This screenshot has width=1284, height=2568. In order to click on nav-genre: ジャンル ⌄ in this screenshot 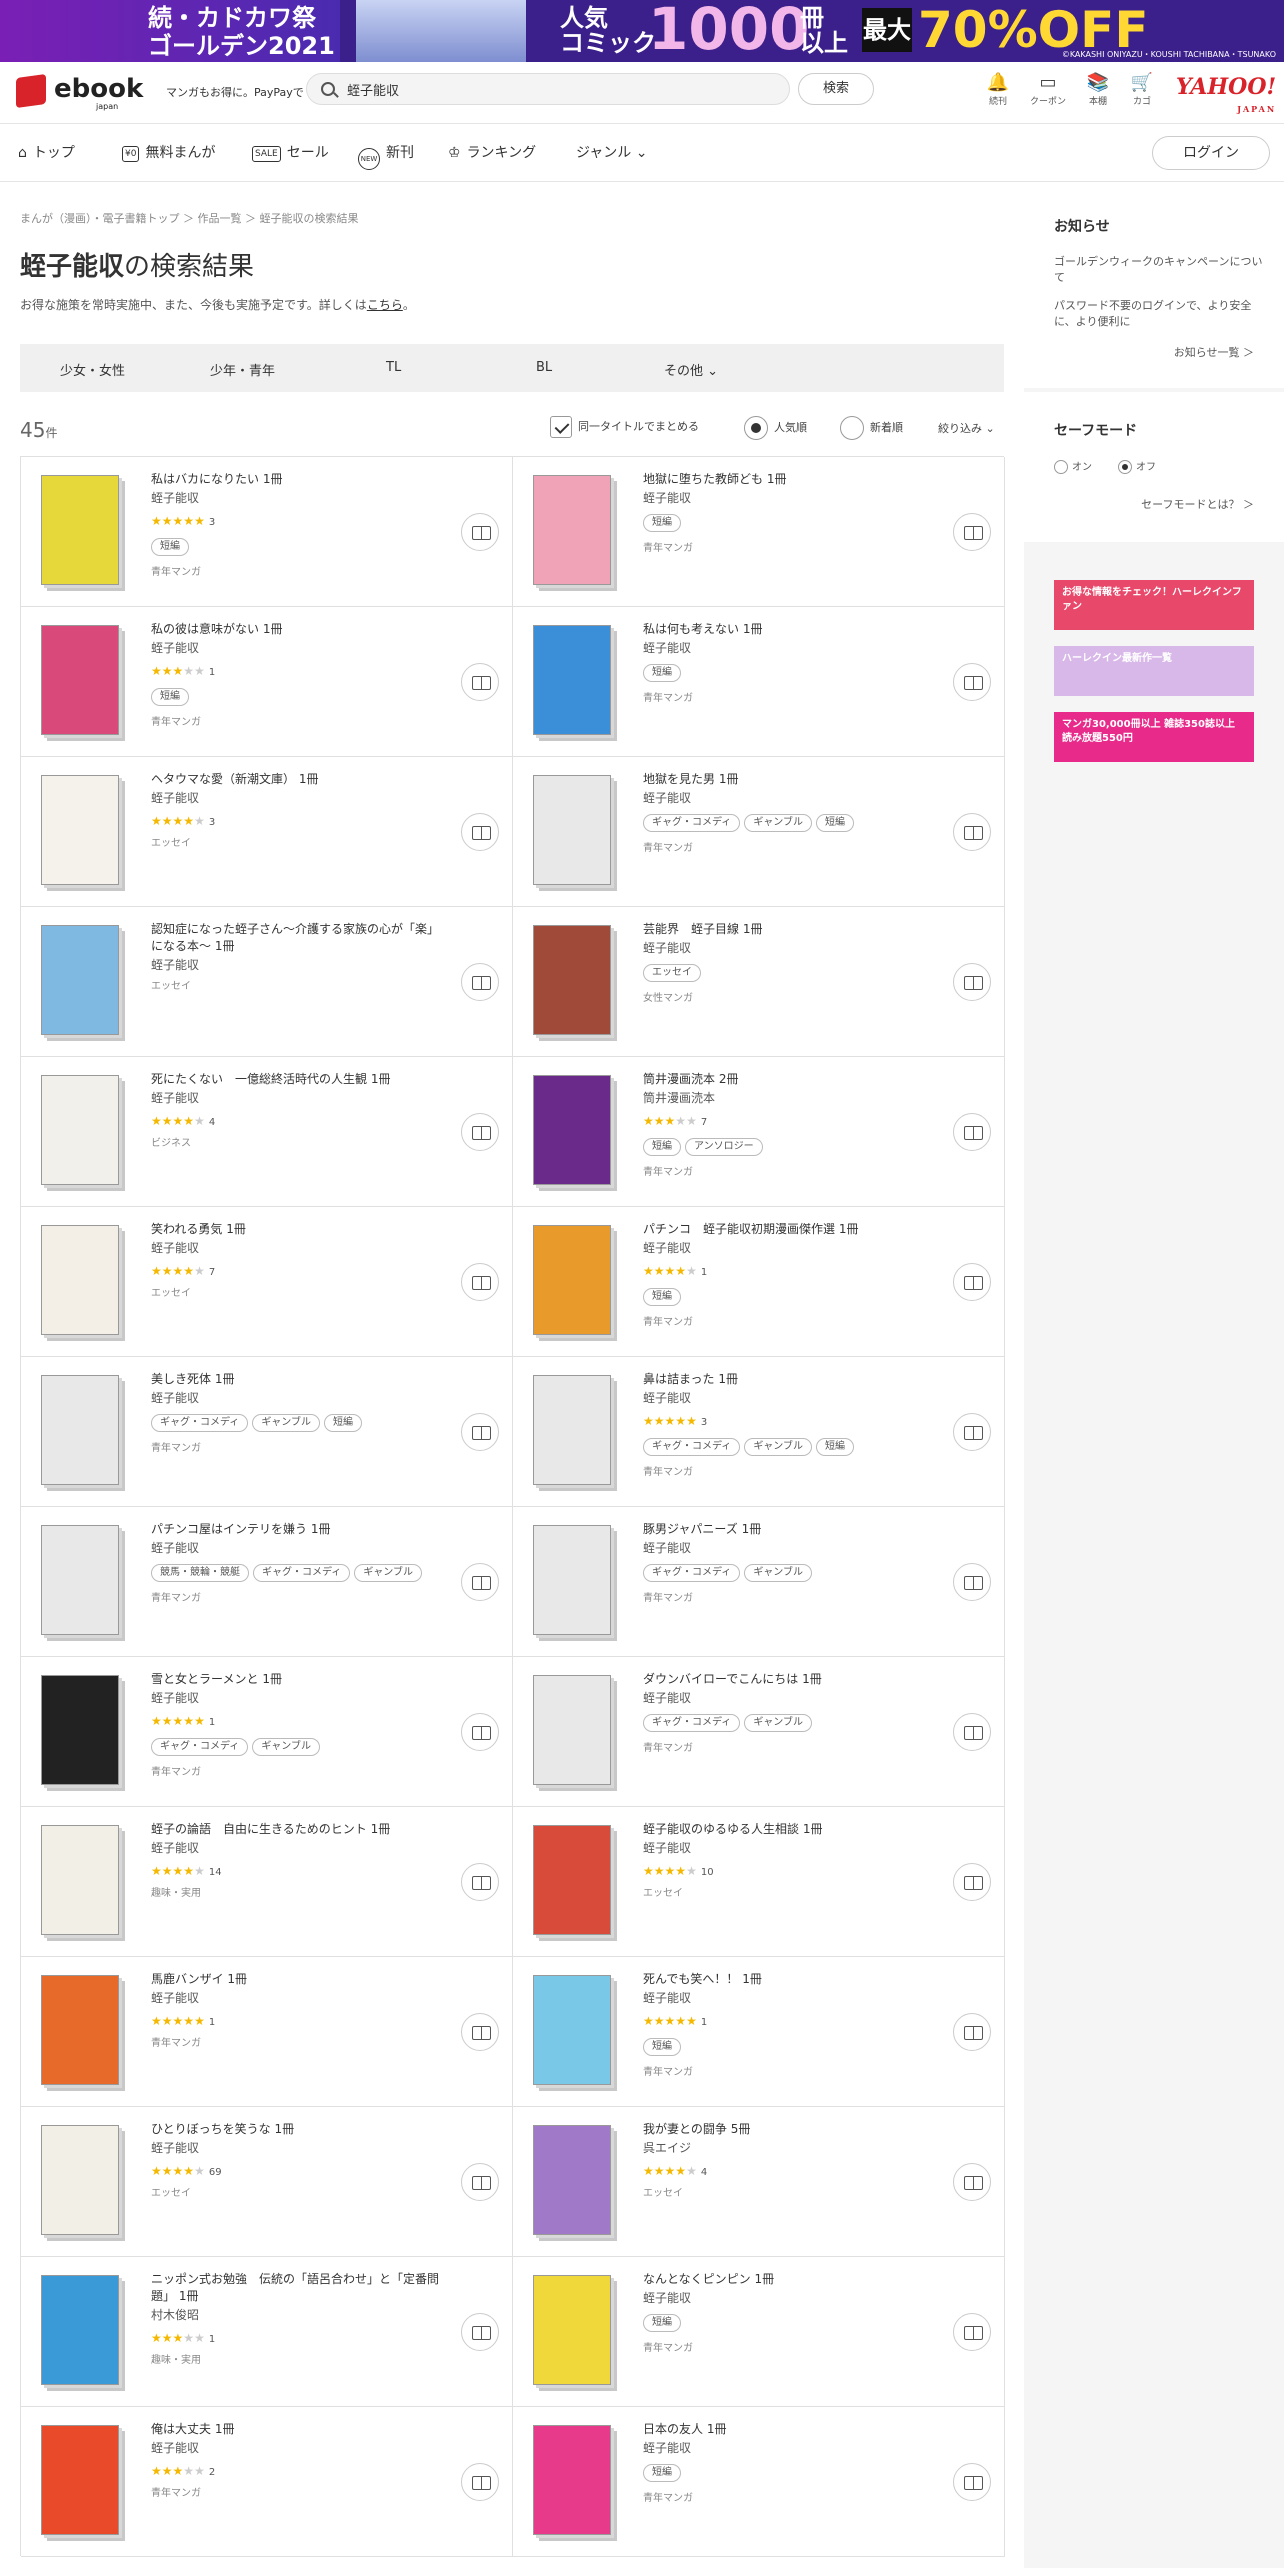, I will do `click(612, 152)`.